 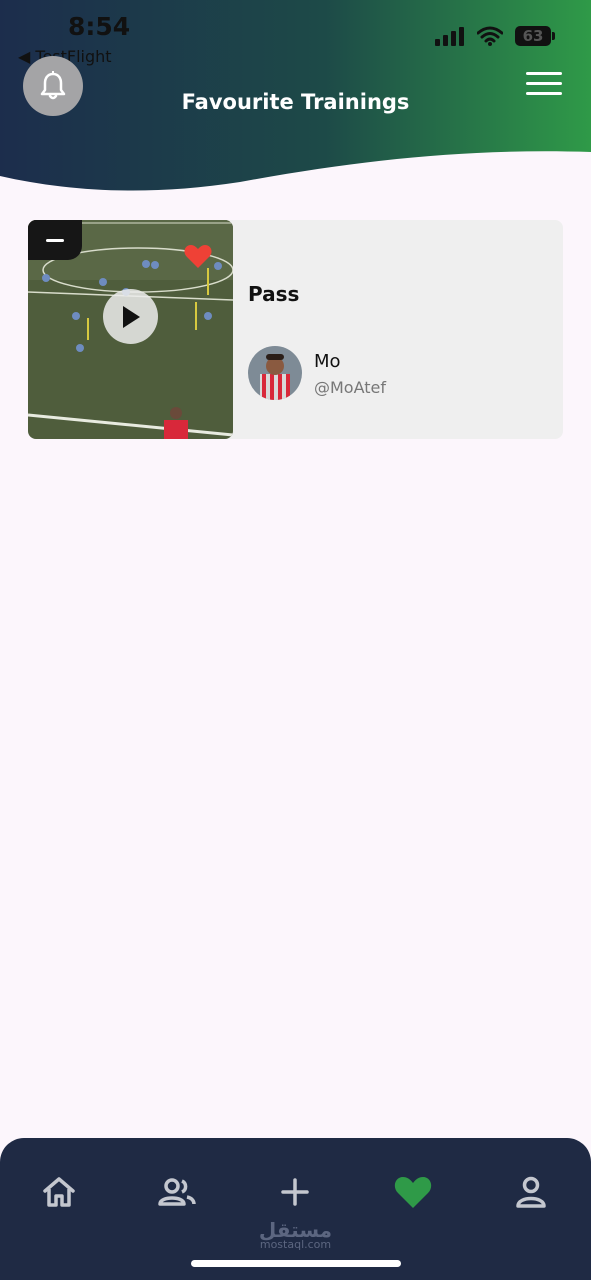 I want to click on bottom-navigation: مستقل mostaql.com, so click(x=295, y=1209).